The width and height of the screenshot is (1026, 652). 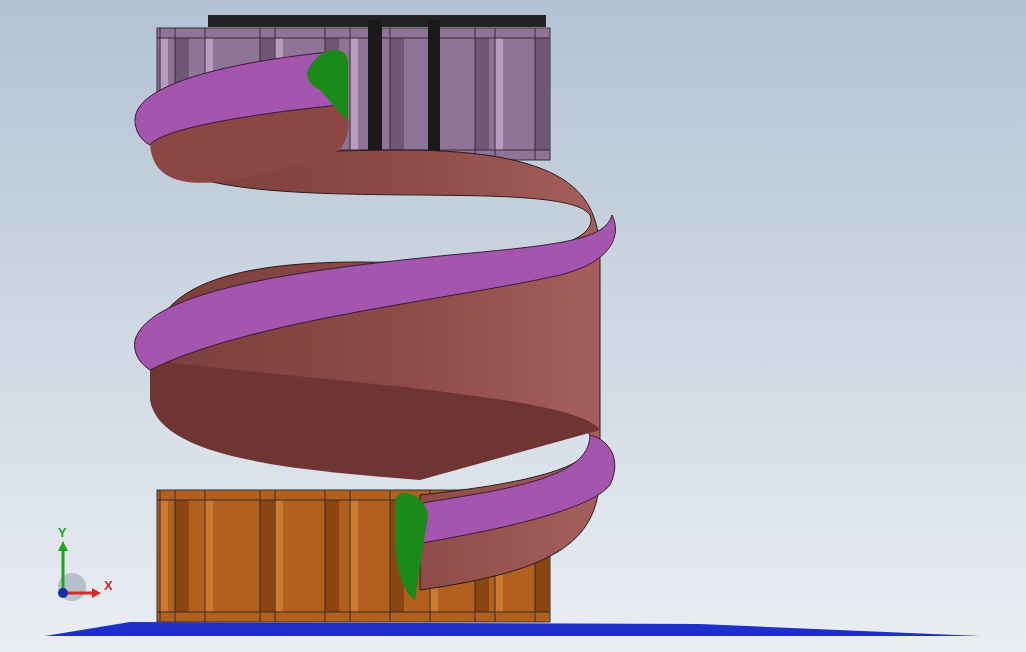 I want to click on axis-label: Y, so click(x=62, y=532).